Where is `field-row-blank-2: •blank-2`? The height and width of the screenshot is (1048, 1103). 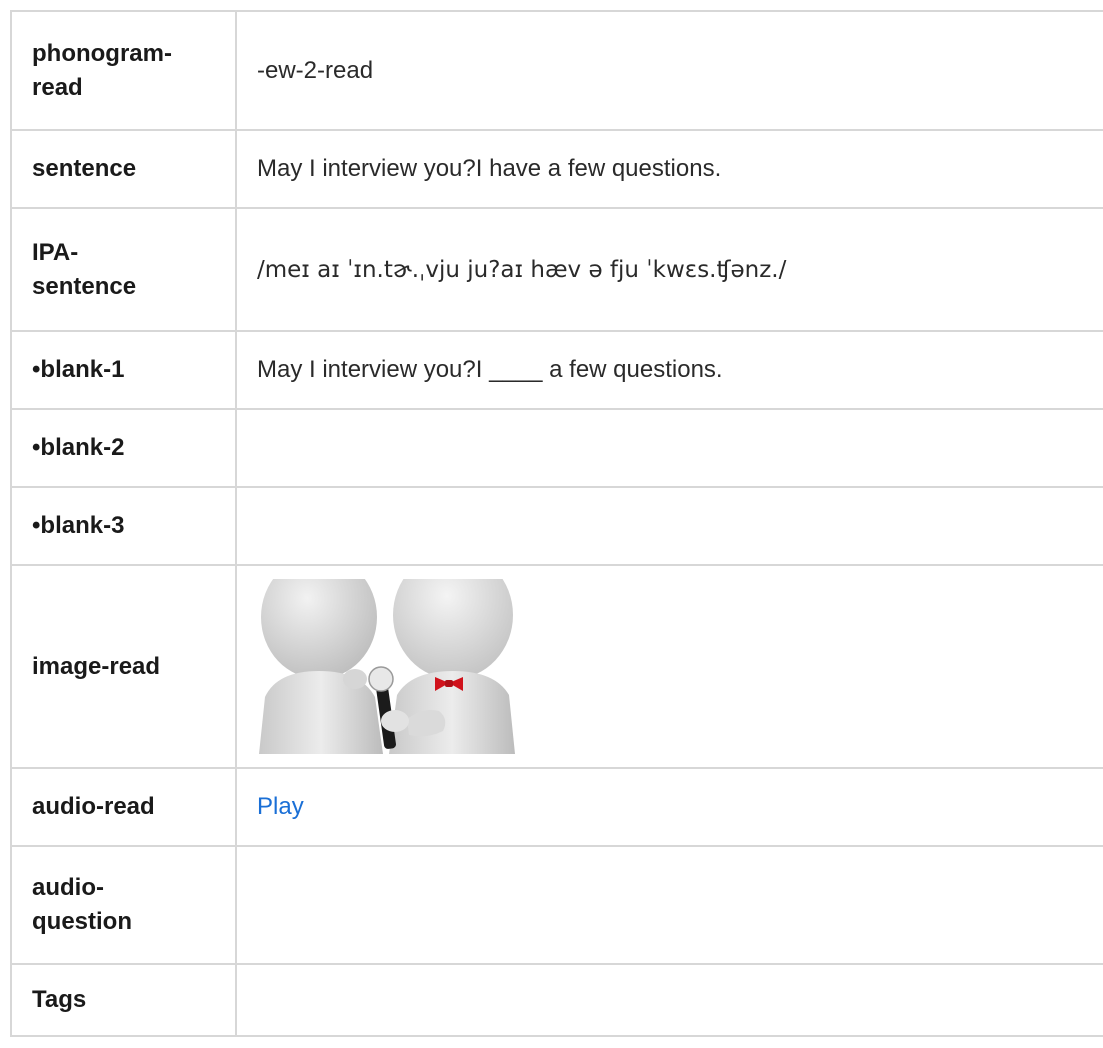
field-row-blank-2: •blank-2 is located at coordinates (556, 448).